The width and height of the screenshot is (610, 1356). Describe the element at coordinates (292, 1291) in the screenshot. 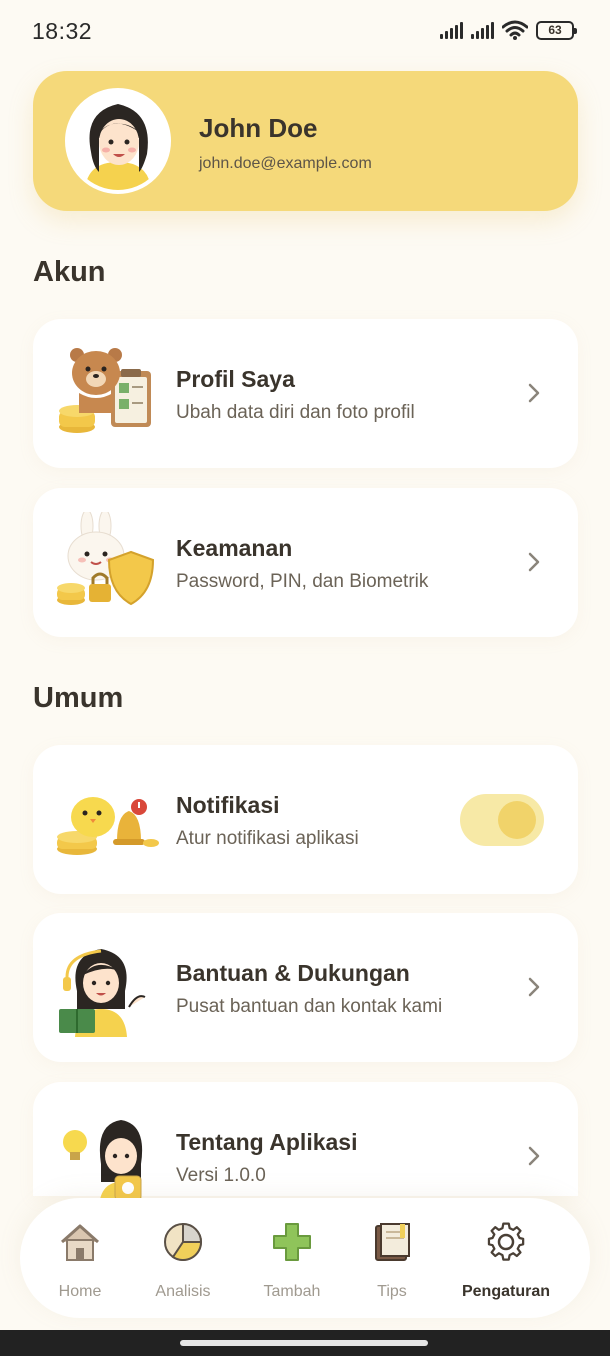

I see `nav-label: Tambah` at that location.